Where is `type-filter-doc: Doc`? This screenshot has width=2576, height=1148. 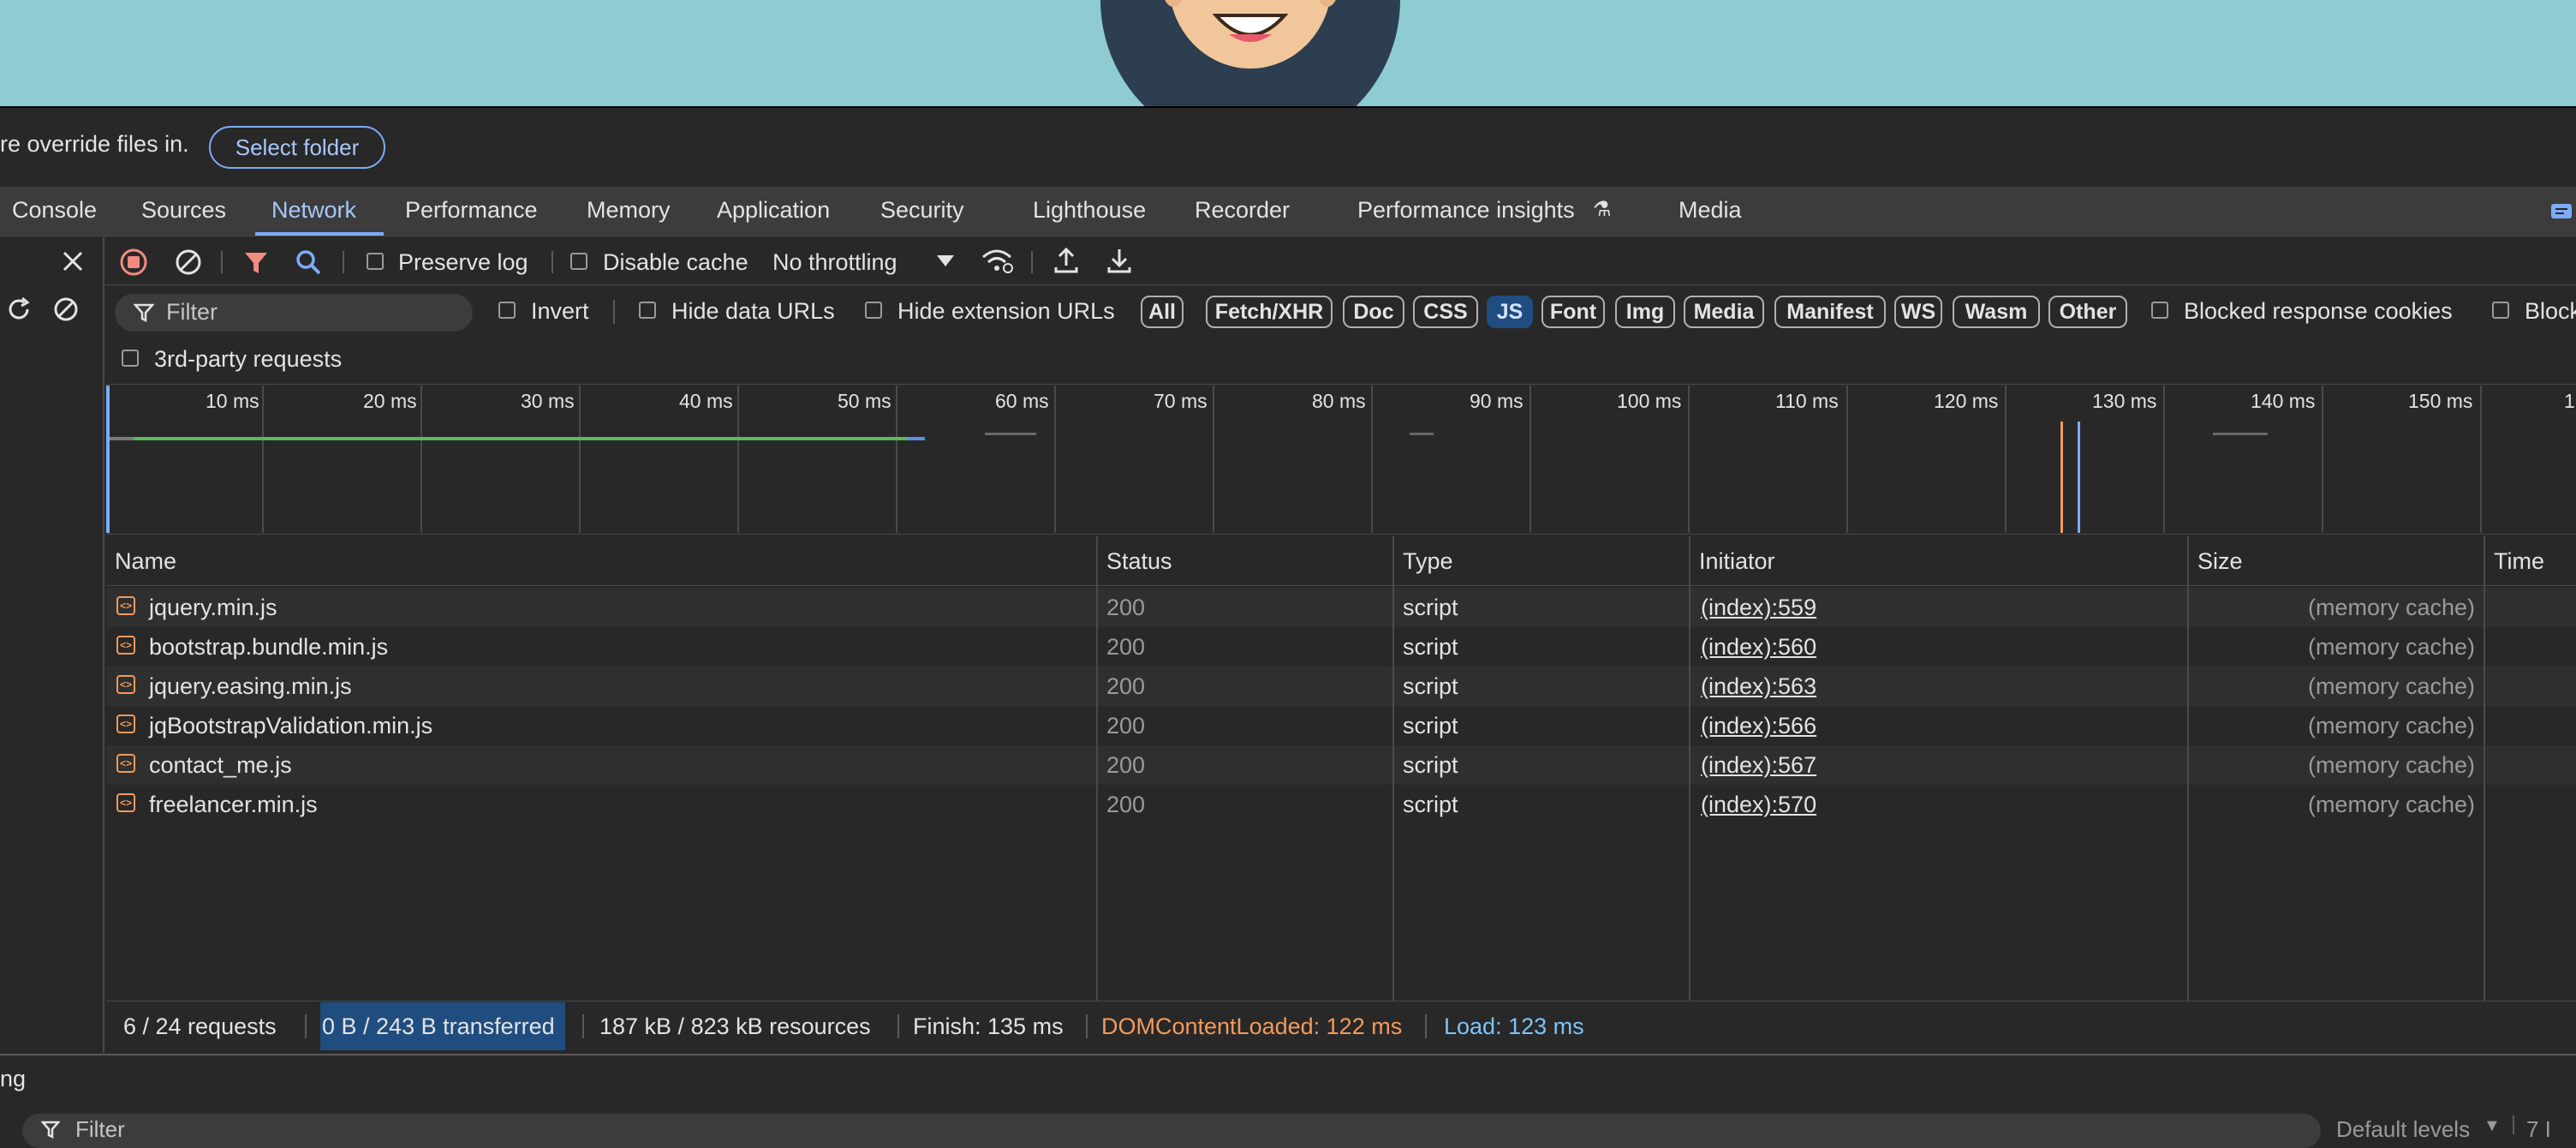
type-filter-doc: Doc is located at coordinates (1373, 312).